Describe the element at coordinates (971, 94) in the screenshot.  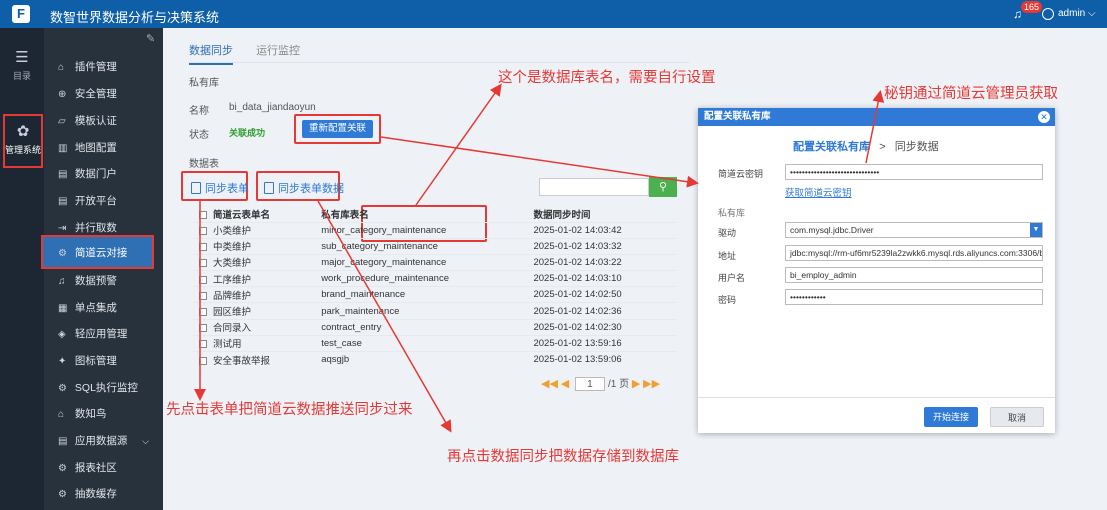
I see `annotation-secret: 秘钥通过简道云管理员获取` at that location.